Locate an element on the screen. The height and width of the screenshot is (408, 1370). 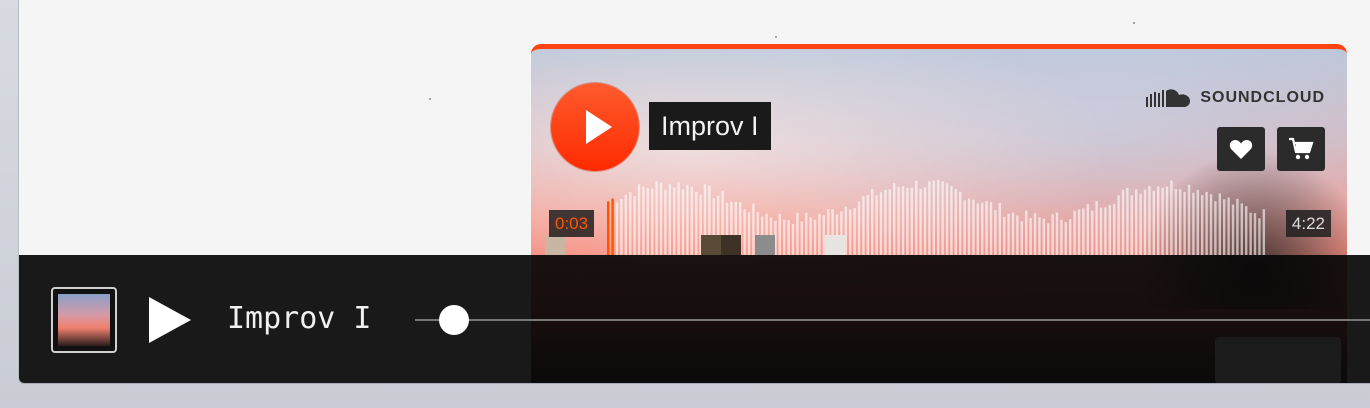
play-button is located at coordinates (595, 127).